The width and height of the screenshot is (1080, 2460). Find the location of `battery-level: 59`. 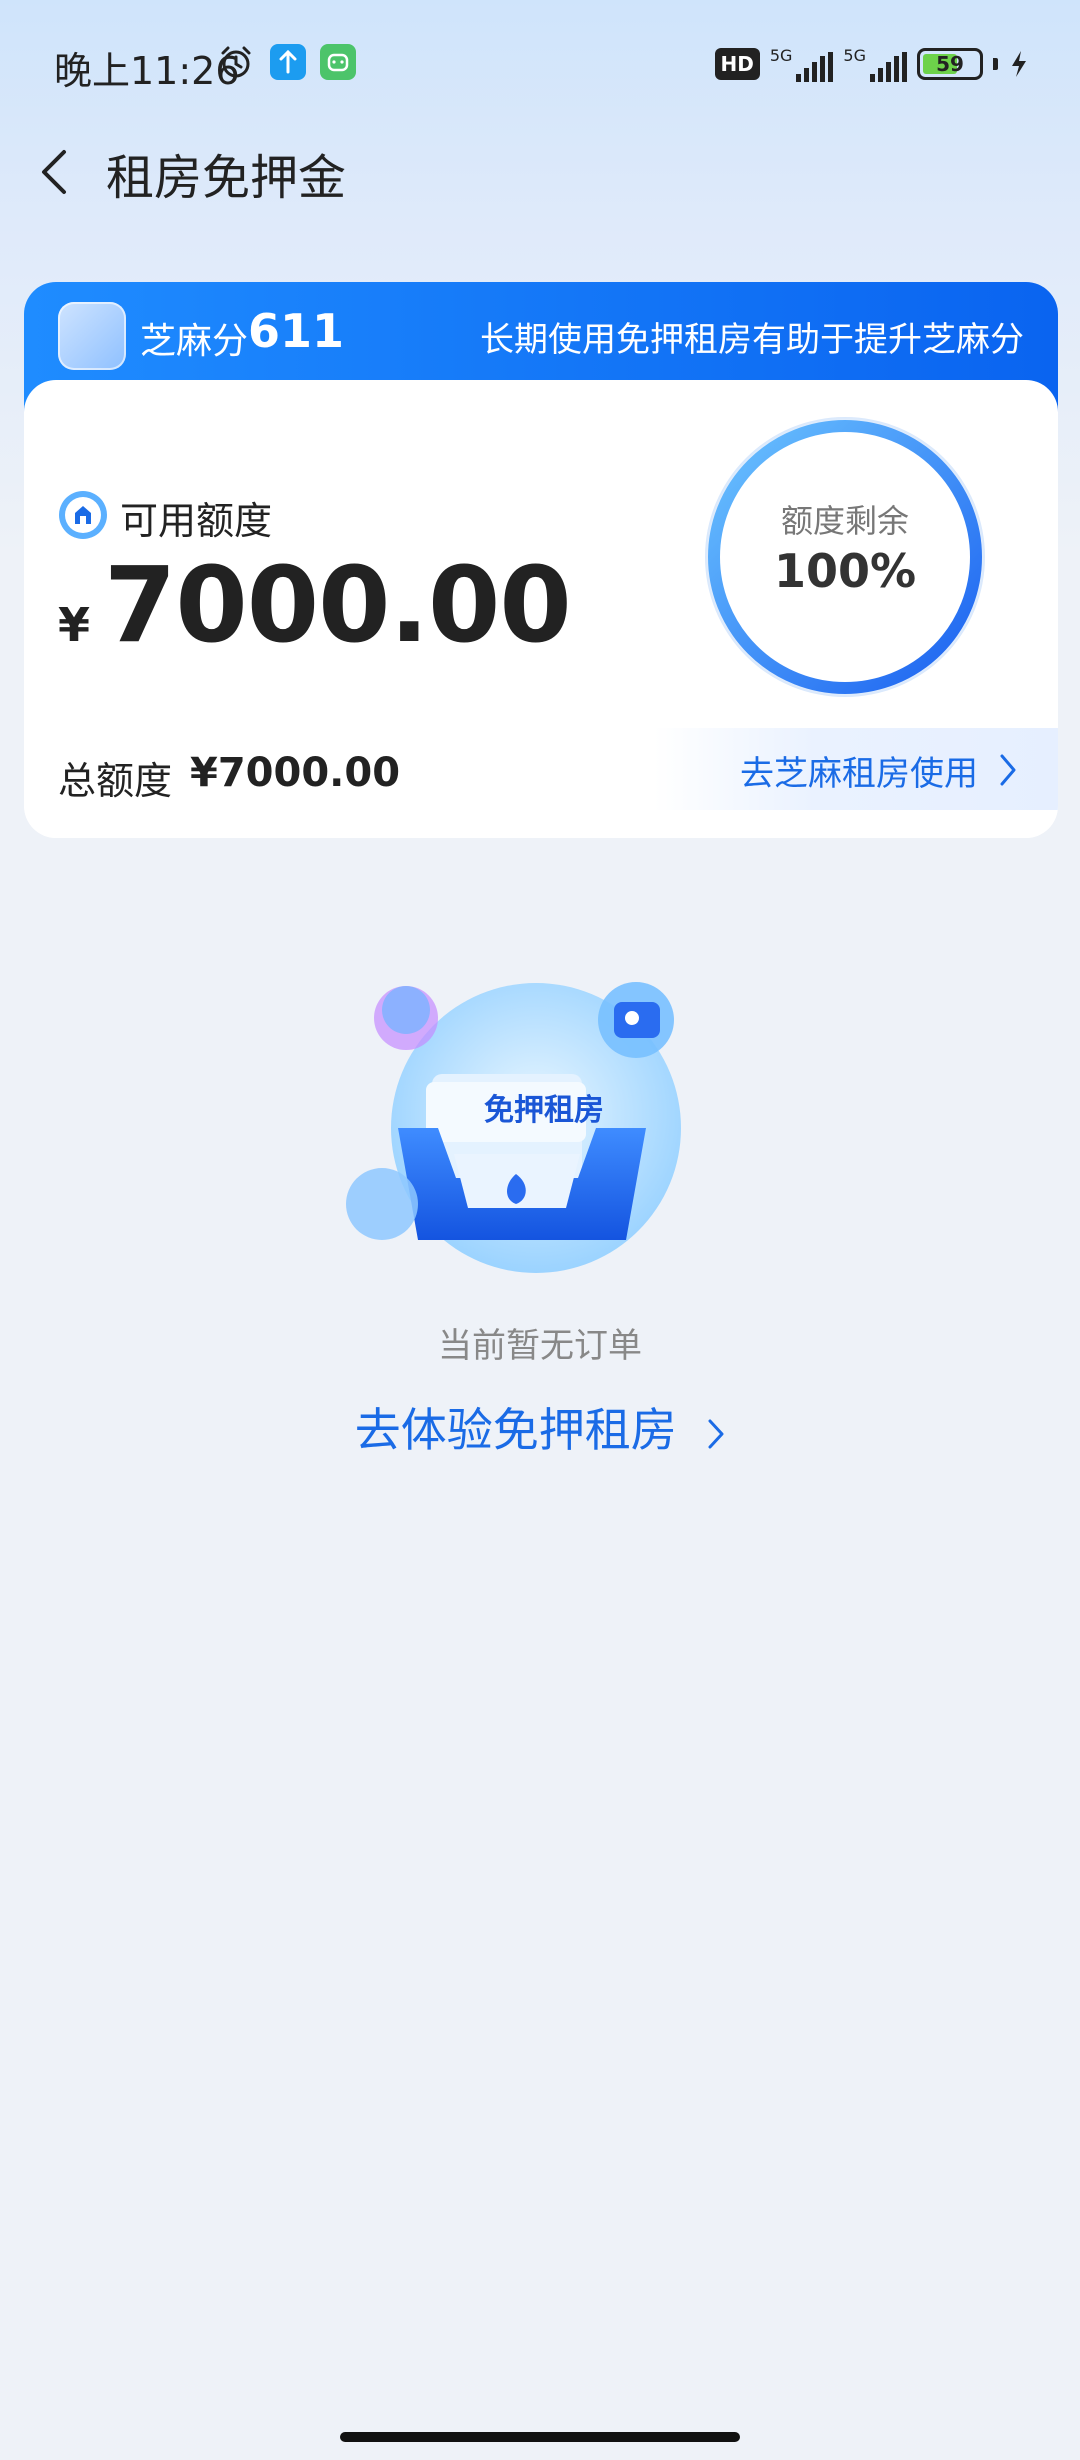

battery-level: 59 is located at coordinates (950, 64).